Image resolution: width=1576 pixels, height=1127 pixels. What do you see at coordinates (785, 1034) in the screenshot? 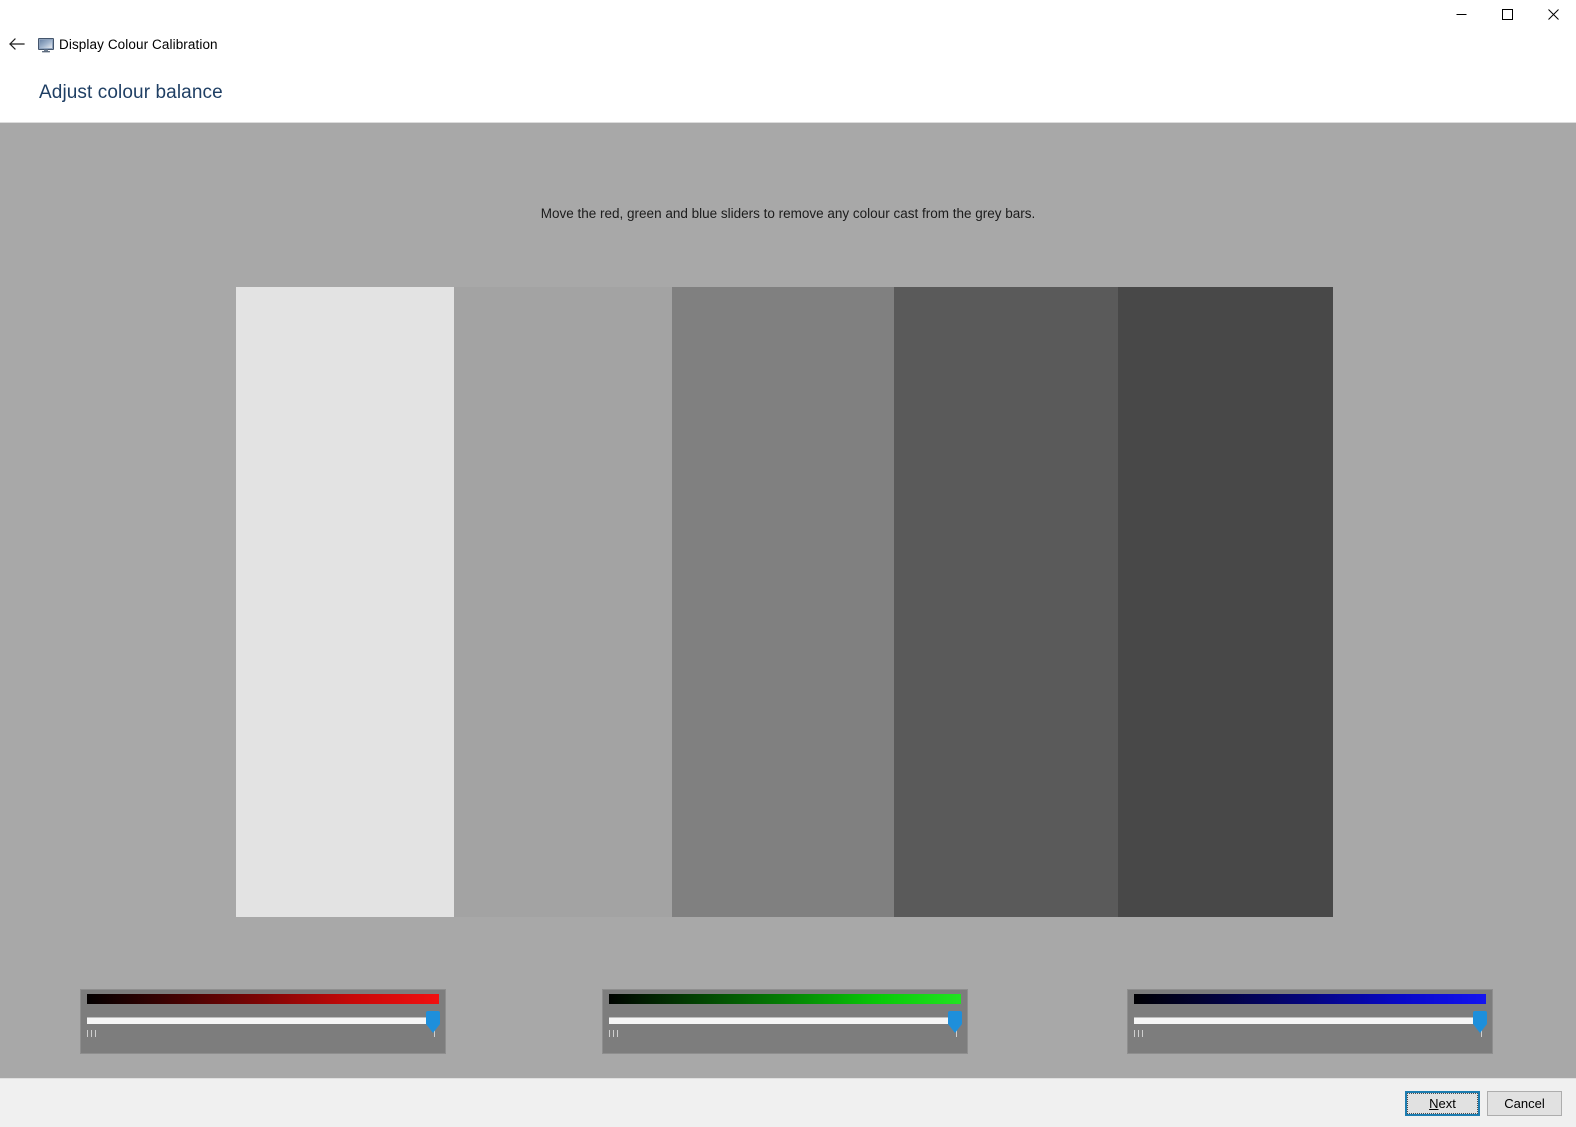
I see `green-slider-ticks` at bounding box center [785, 1034].